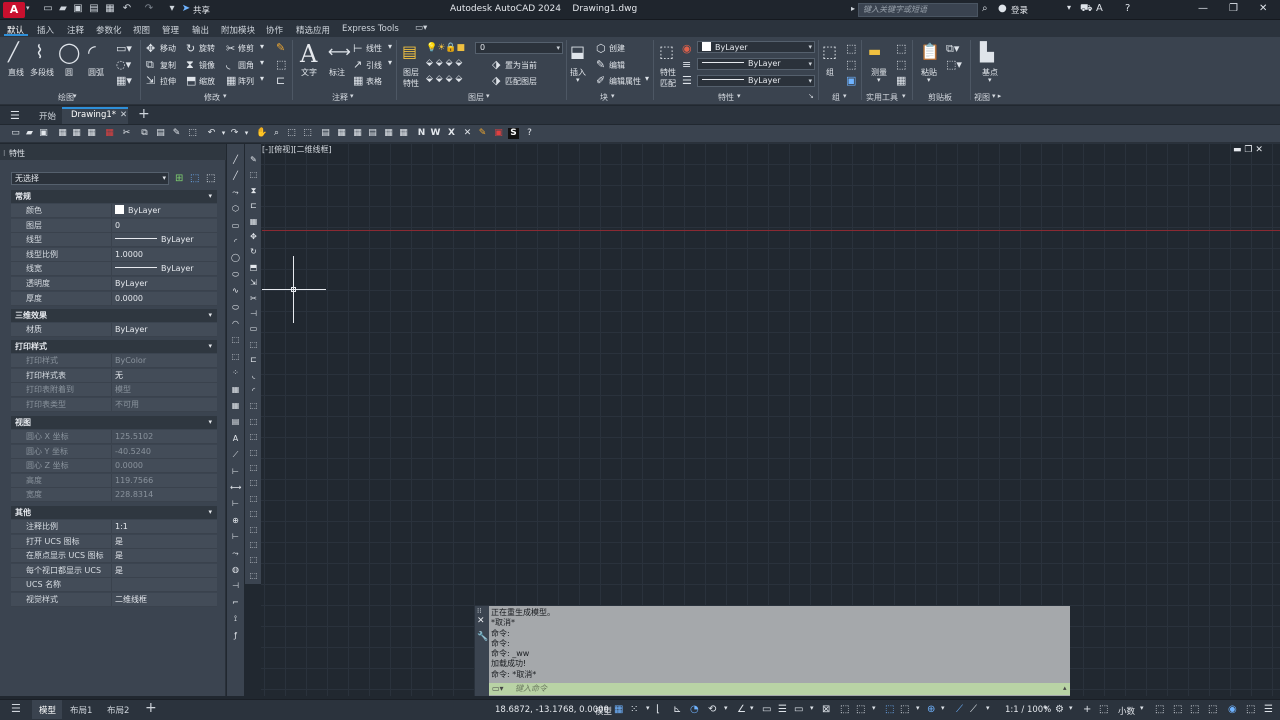  What do you see at coordinates (114, 422) in the screenshot?
I see `section-view: 视图 ▾` at bounding box center [114, 422].